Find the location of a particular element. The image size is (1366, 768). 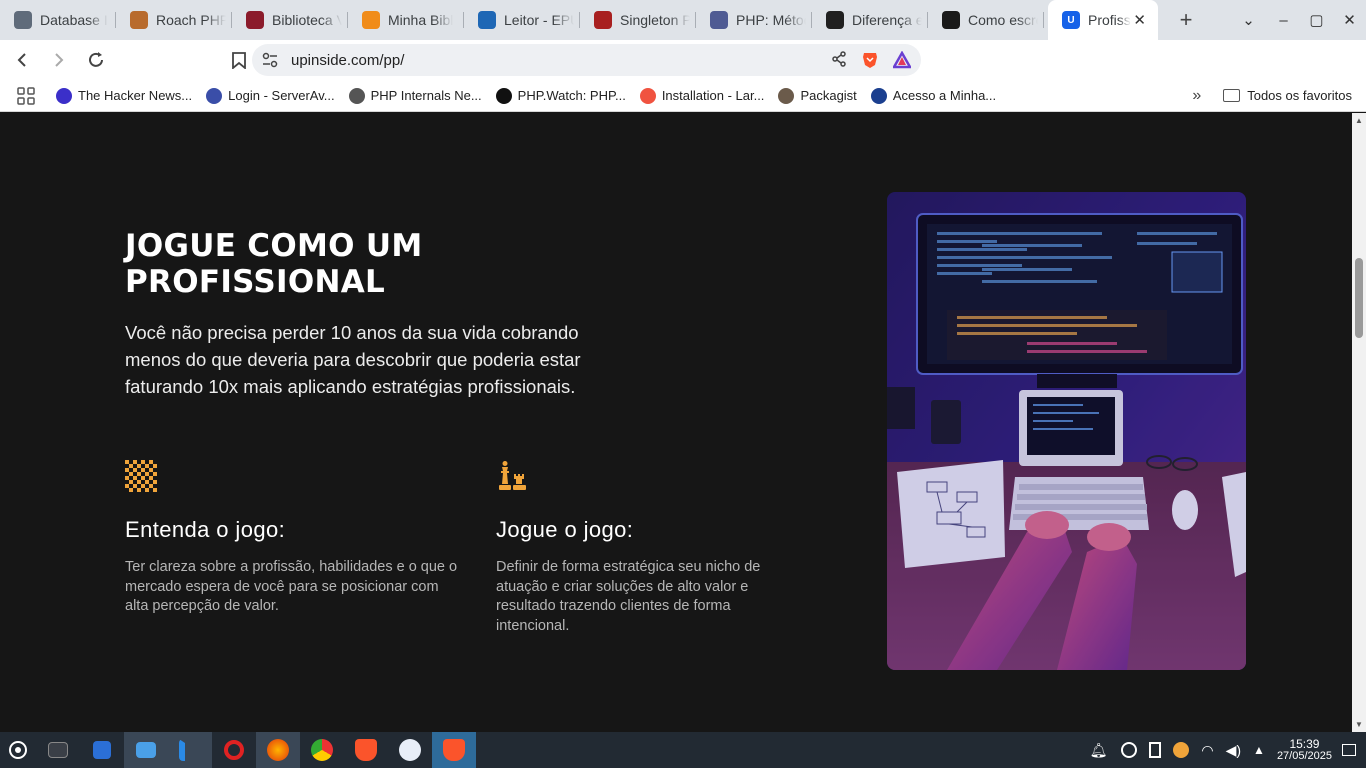

tab: PHP: Métod is located at coordinates (754, 20).